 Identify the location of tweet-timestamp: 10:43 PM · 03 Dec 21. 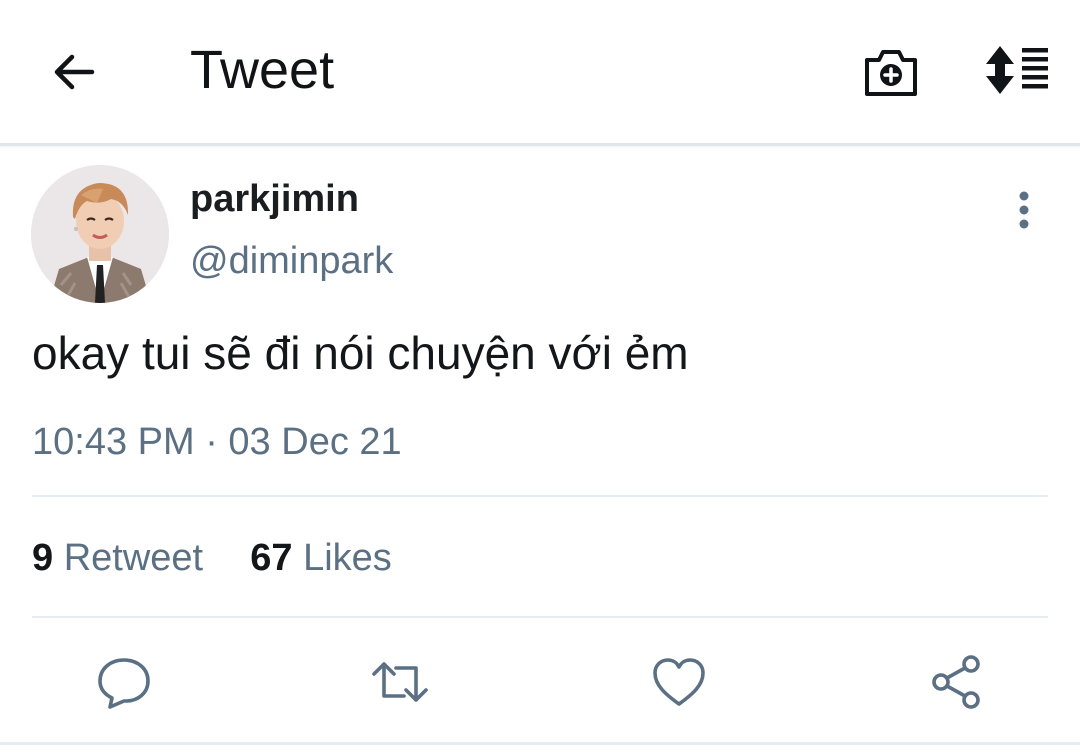
(217, 442).